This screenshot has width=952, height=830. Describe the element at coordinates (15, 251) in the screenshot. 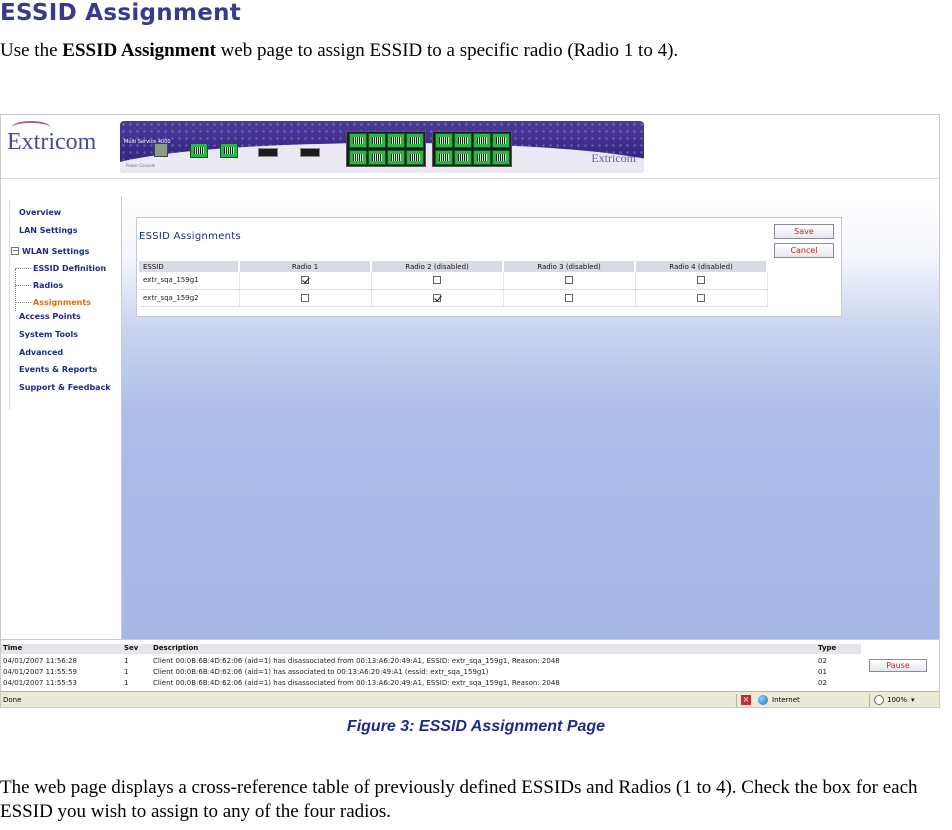

I see `collapse-icon: −` at that location.